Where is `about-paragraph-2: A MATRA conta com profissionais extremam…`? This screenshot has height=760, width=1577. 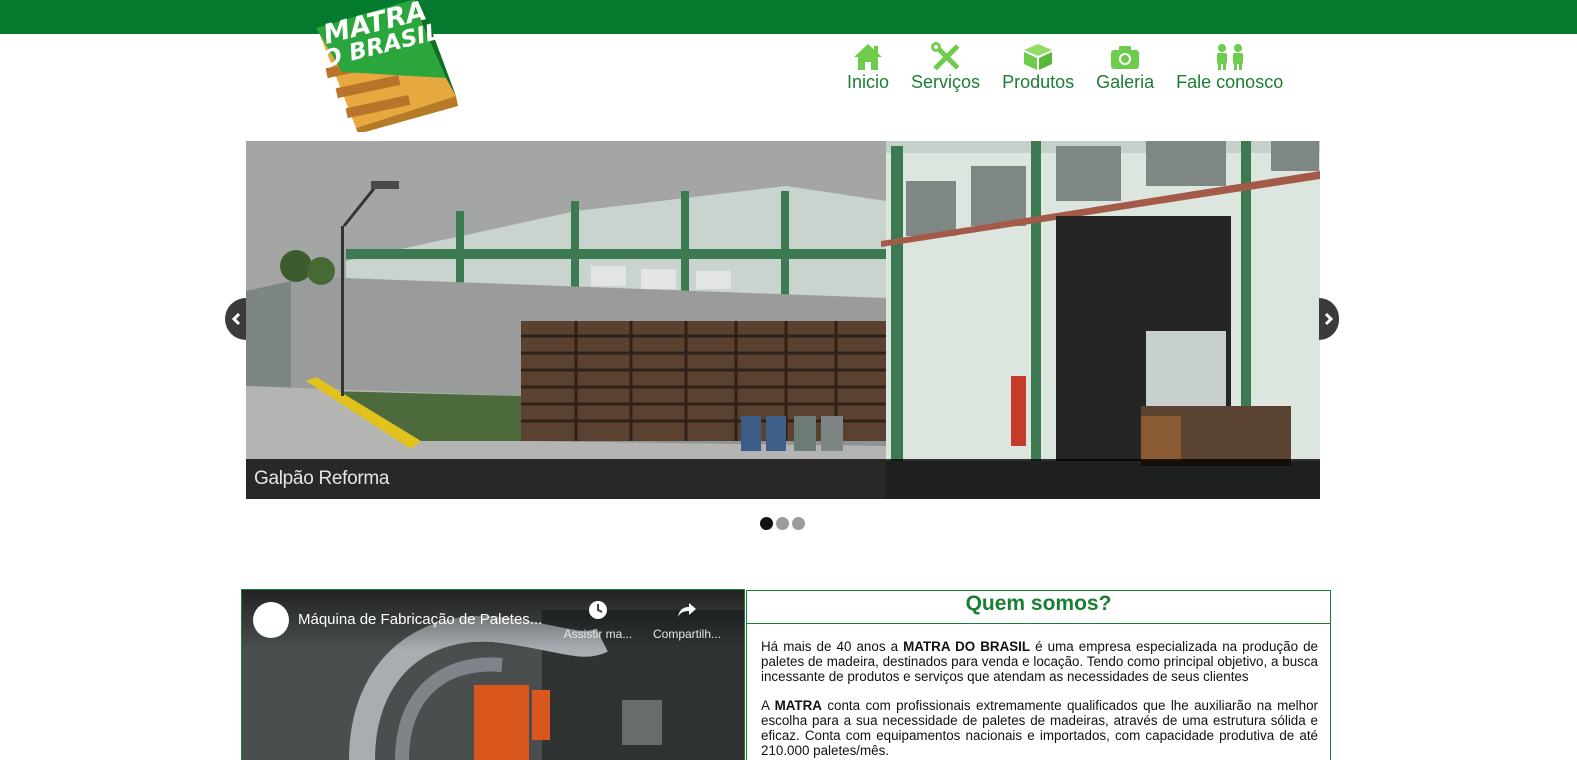
about-paragraph-2: A MATRA conta com profissionais extremam… is located at coordinates (1039, 728).